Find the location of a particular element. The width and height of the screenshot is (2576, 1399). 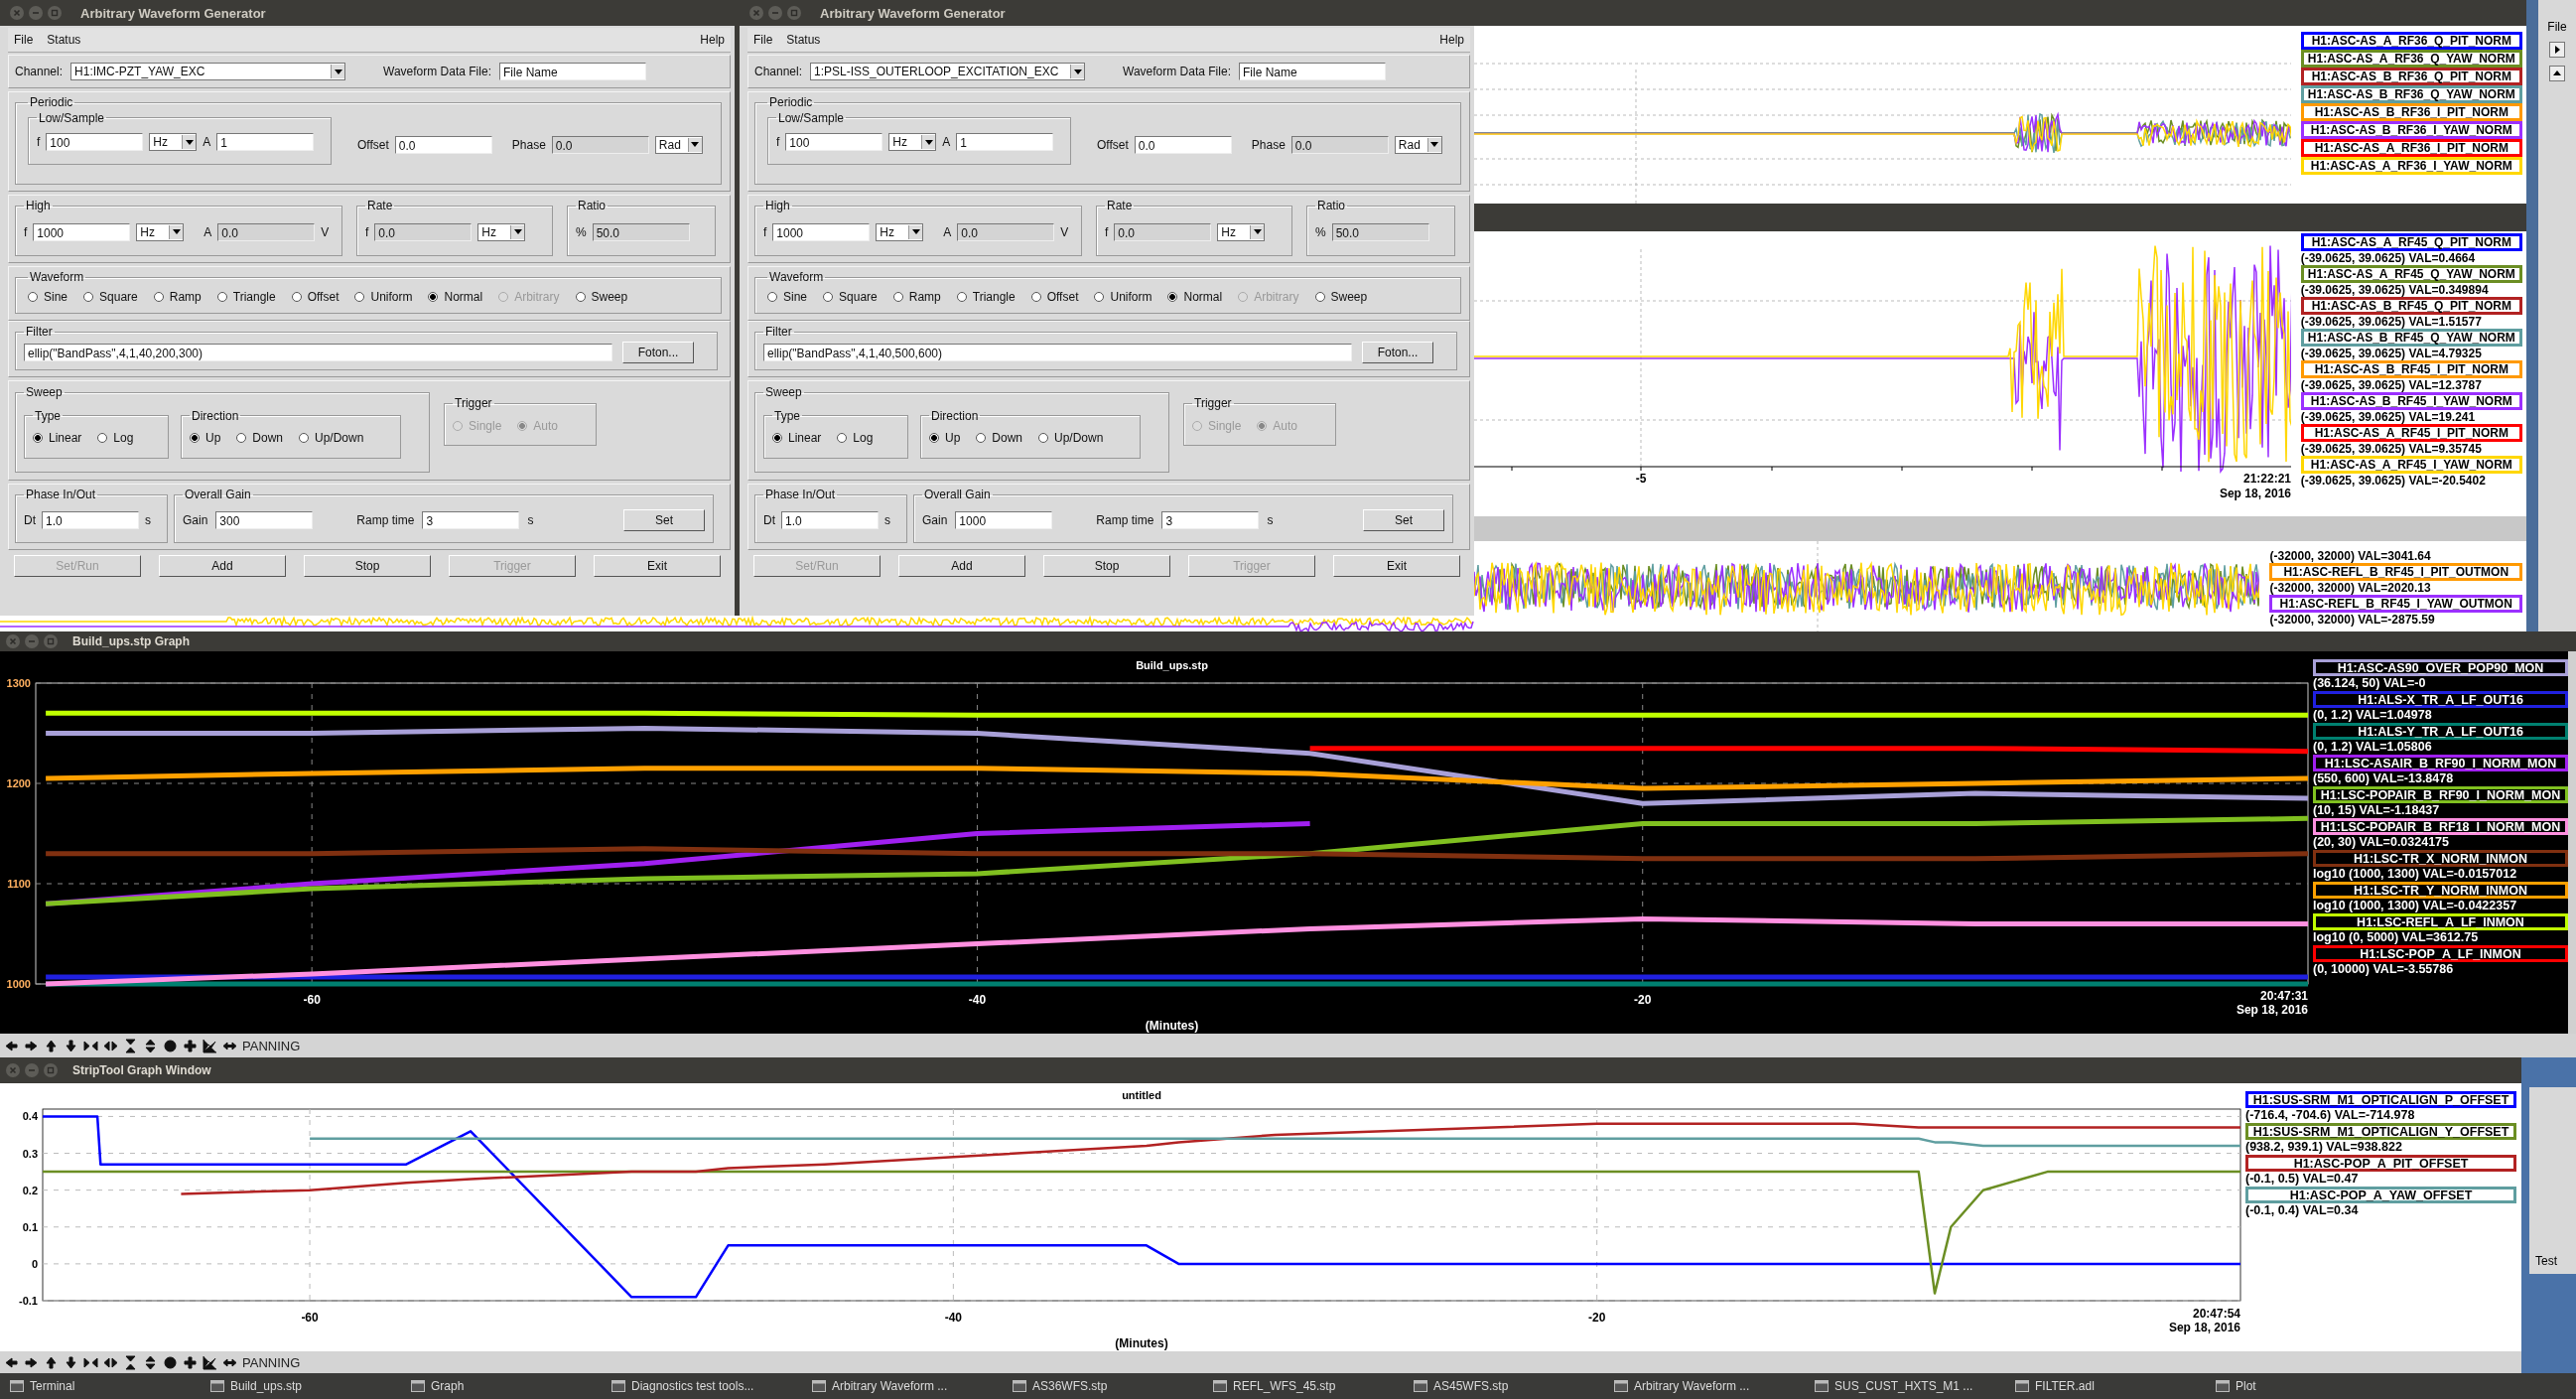

dropdown: H1:IMC-PZT_YAW_EXC is located at coordinates (208, 71).